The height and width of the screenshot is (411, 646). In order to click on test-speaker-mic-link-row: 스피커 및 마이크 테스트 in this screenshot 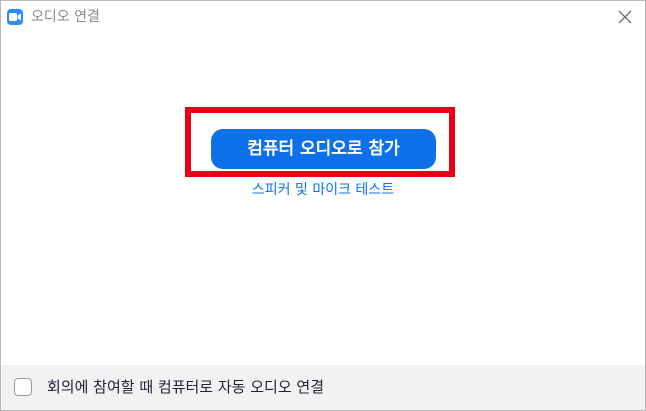, I will do `click(323, 190)`.